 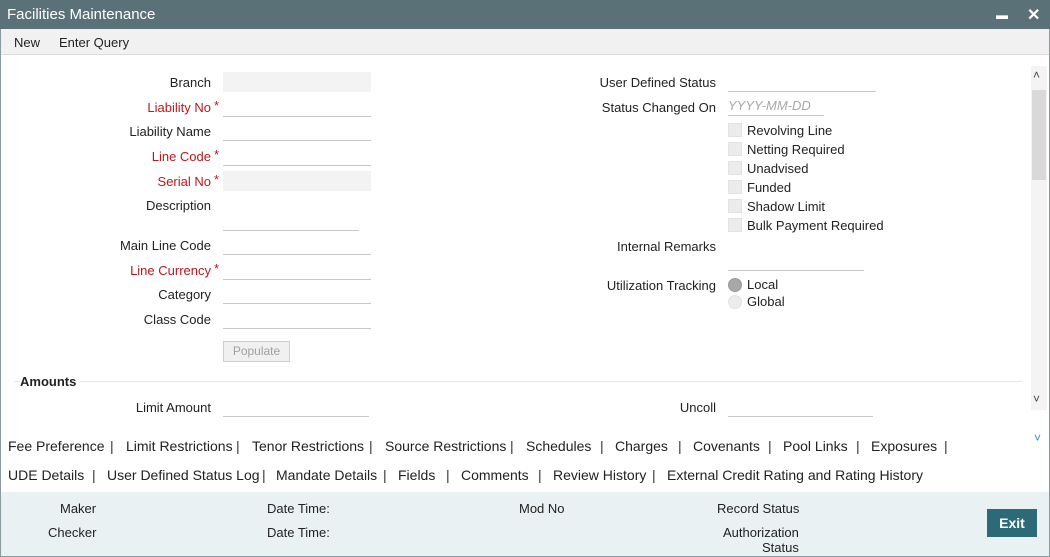 What do you see at coordinates (298, 508) in the screenshot?
I see `date-time-label-1: Date Time:` at bounding box center [298, 508].